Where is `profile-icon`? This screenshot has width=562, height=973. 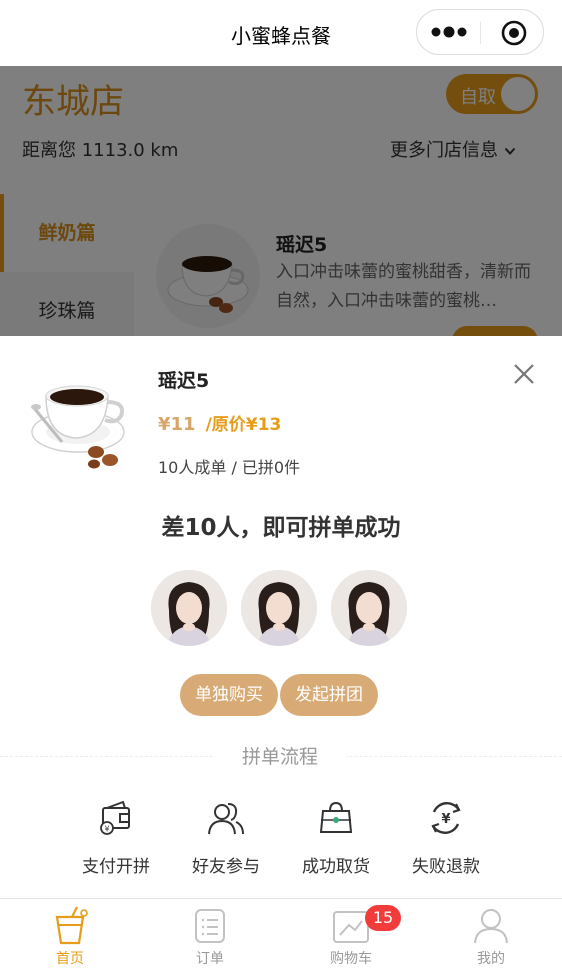 profile-icon is located at coordinates (491, 926).